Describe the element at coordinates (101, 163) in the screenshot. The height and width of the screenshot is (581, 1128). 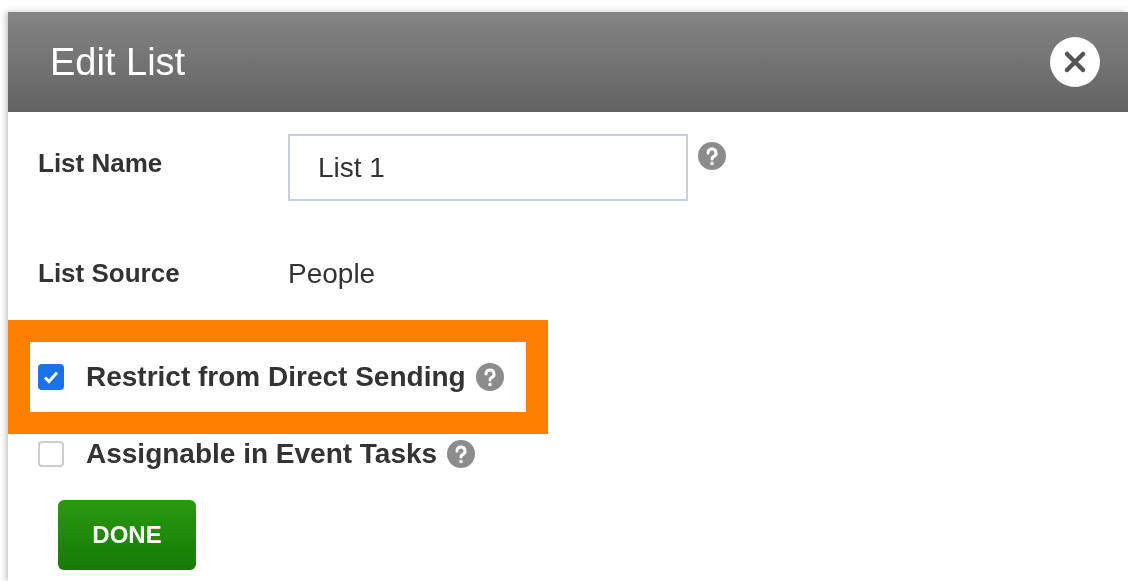
I see `field-label: List Name` at that location.